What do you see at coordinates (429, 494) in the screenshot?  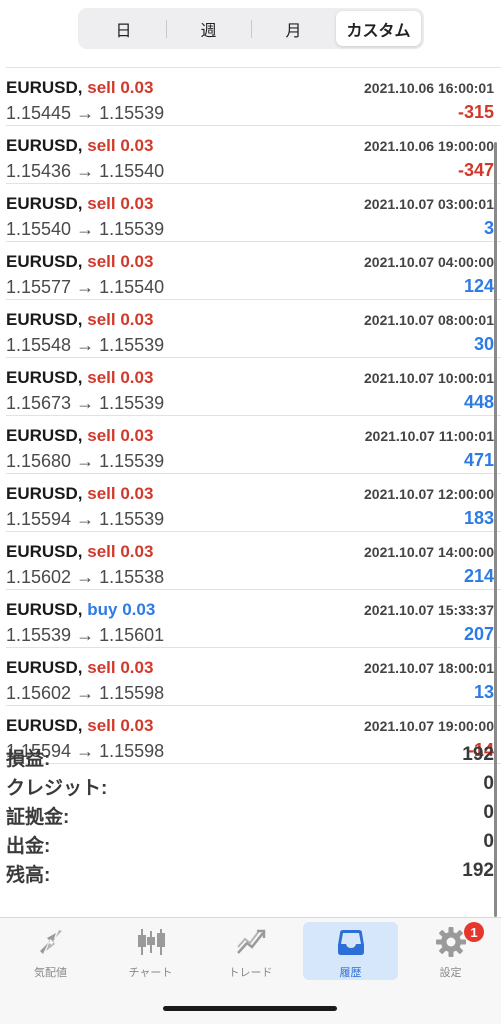 I see `trade-time: 2021.10.07 12:00:00` at bounding box center [429, 494].